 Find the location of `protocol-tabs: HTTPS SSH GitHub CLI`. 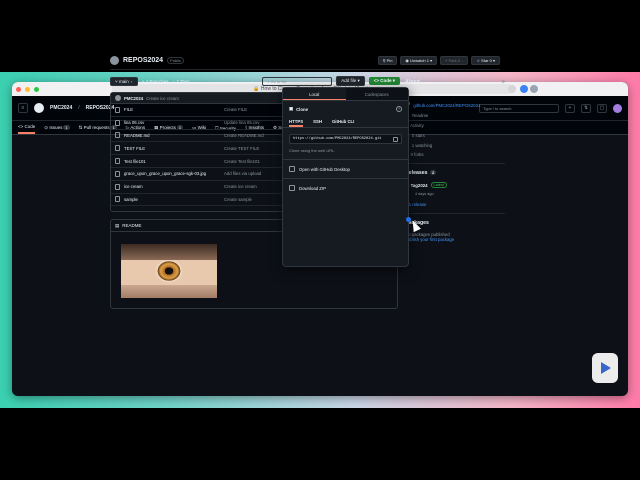

protocol-tabs: HTTPS SSH GitHub CLI is located at coordinates (345, 122).